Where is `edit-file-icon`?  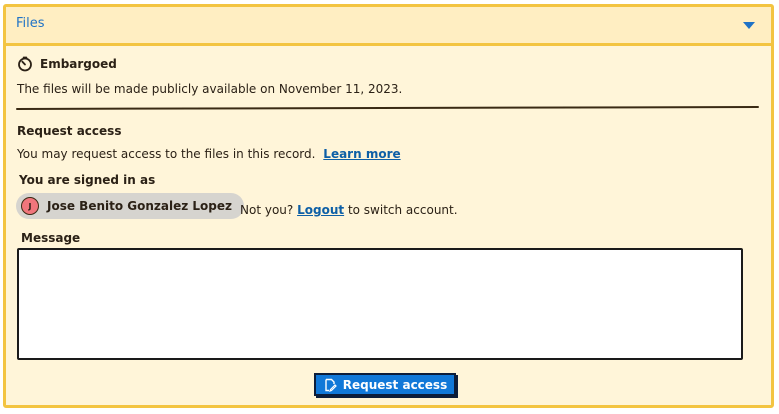 edit-file-icon is located at coordinates (331, 385).